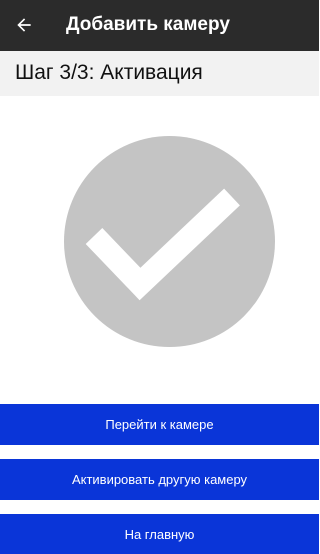 The width and height of the screenshot is (320, 554). I want to click on arrow-left-icon, so click(24, 25).